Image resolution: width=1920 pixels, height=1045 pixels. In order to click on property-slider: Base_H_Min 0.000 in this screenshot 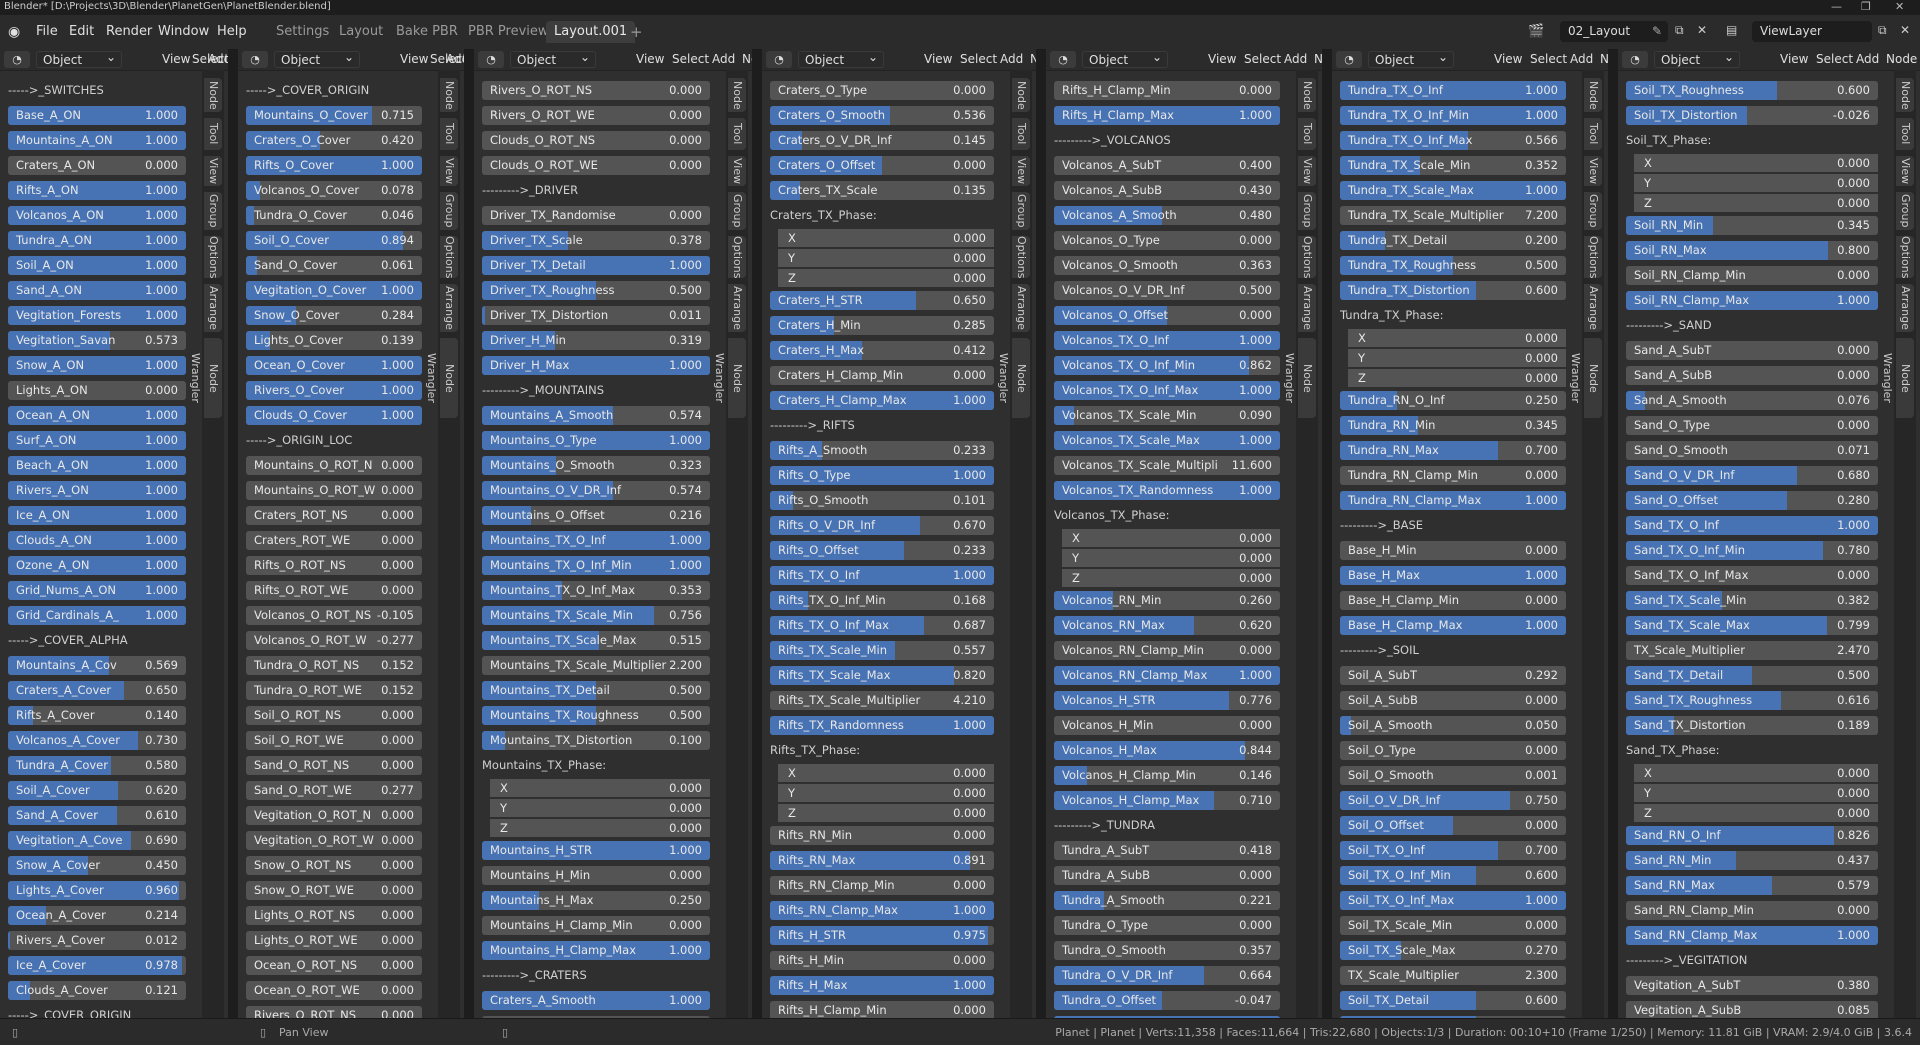, I will do `click(1453, 550)`.